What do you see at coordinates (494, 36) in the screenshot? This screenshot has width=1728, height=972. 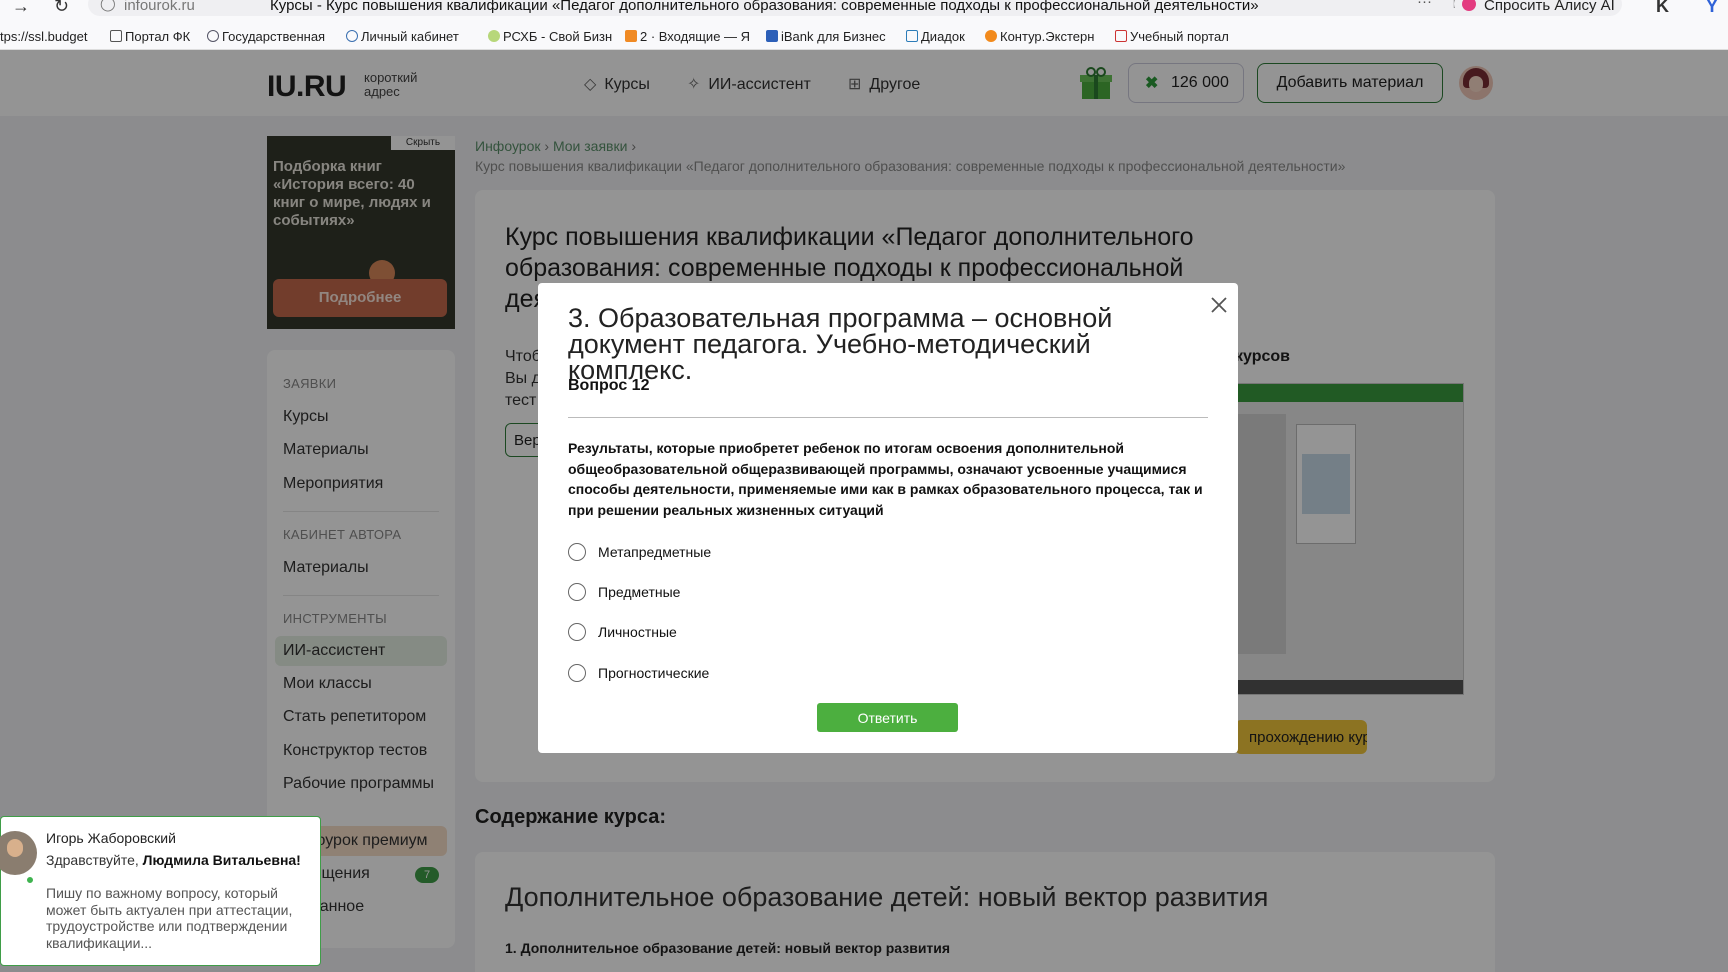 I see `rshb-icon` at bounding box center [494, 36].